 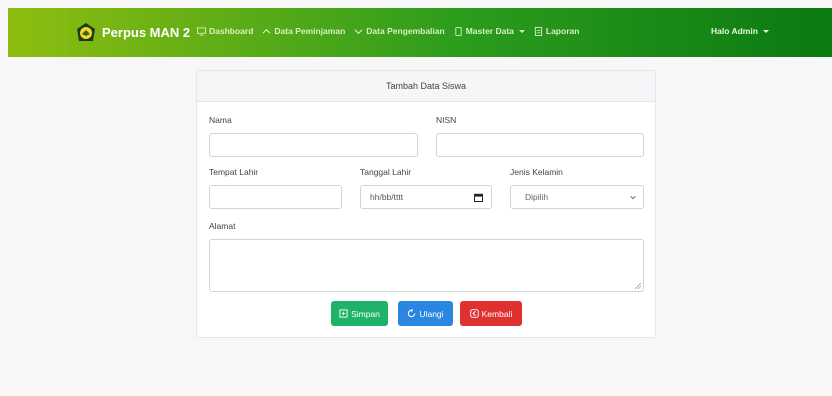 What do you see at coordinates (458, 31) in the screenshot?
I see `document-icon` at bounding box center [458, 31].